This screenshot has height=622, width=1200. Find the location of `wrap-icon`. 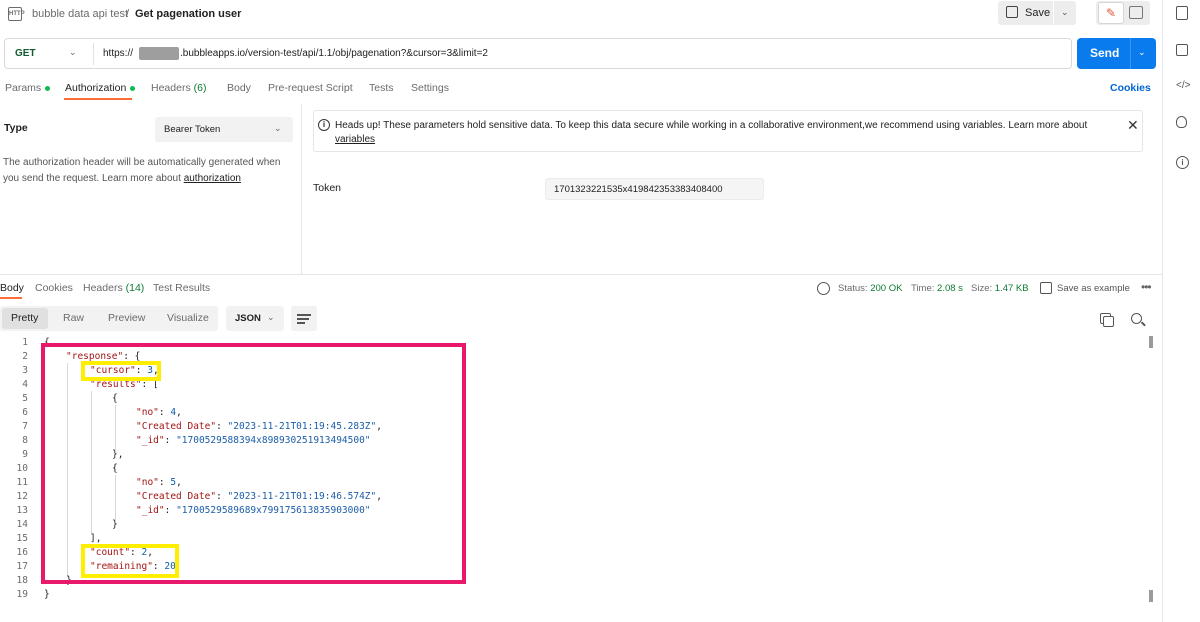

wrap-icon is located at coordinates (304, 315).